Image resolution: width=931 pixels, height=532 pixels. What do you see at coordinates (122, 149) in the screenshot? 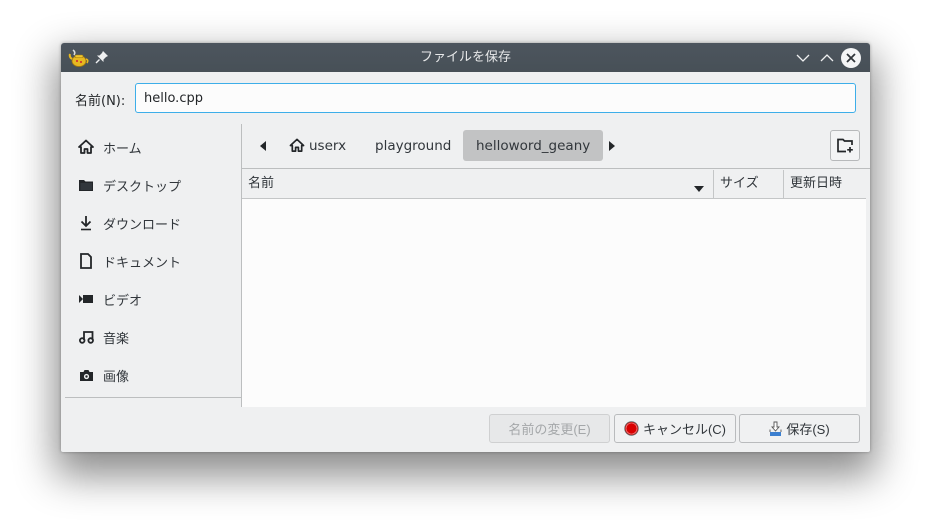
I see `sidebar-item-label: ホーム` at bounding box center [122, 149].